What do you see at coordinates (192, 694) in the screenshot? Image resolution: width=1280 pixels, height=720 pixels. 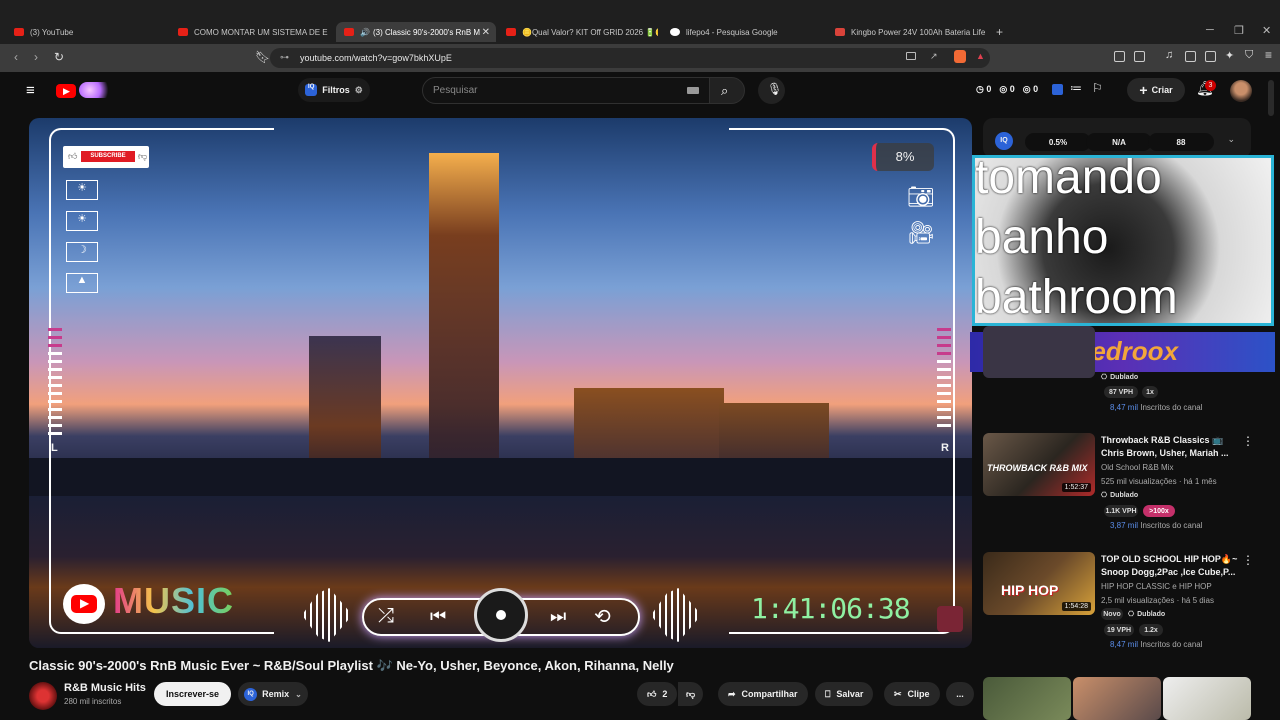 I see `subscribe-button: Inscrever-se` at bounding box center [192, 694].